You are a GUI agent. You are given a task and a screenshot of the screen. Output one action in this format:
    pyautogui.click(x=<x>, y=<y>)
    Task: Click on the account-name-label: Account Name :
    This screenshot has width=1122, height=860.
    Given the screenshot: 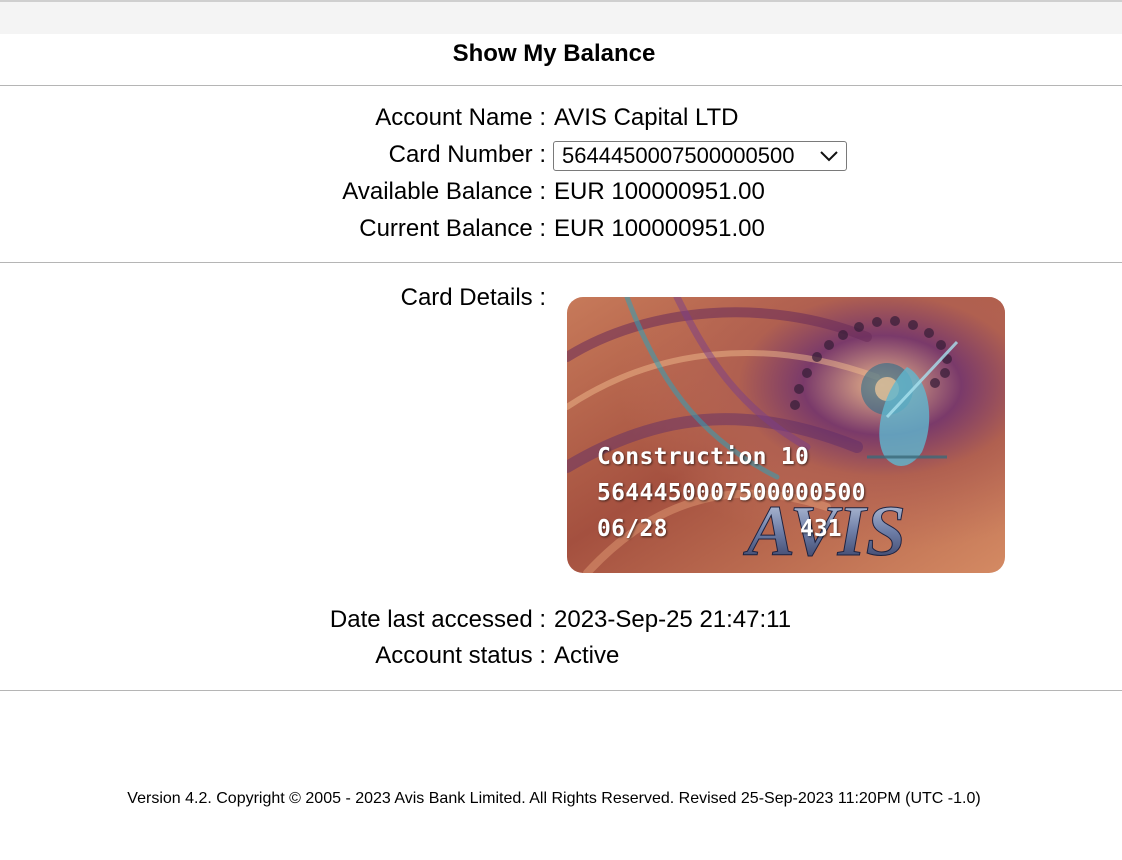 What is the action you would take?
    pyautogui.click(x=460, y=117)
    